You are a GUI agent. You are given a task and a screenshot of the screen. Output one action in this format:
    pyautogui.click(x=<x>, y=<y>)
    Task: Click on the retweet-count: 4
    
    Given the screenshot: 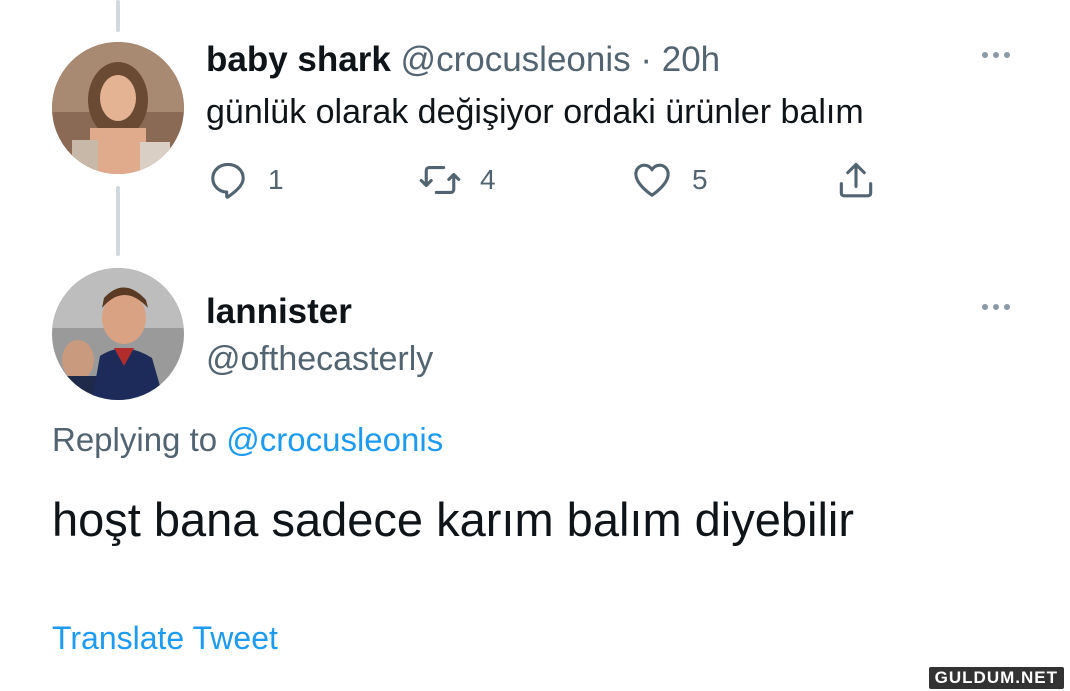 What is the action you would take?
    pyautogui.click(x=488, y=179)
    